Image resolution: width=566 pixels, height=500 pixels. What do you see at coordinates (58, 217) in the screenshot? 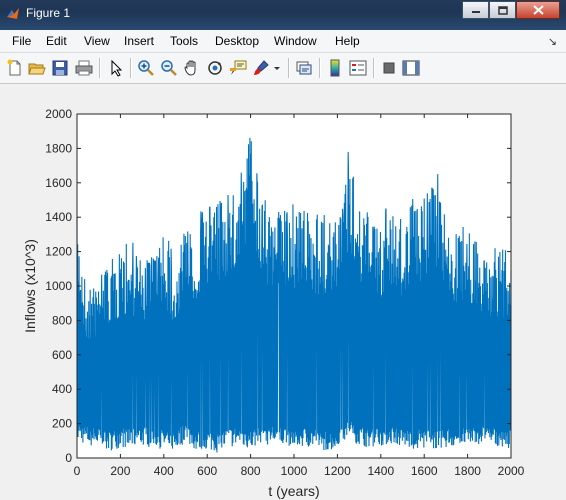
I see `y-tick-label: 1400` at bounding box center [58, 217].